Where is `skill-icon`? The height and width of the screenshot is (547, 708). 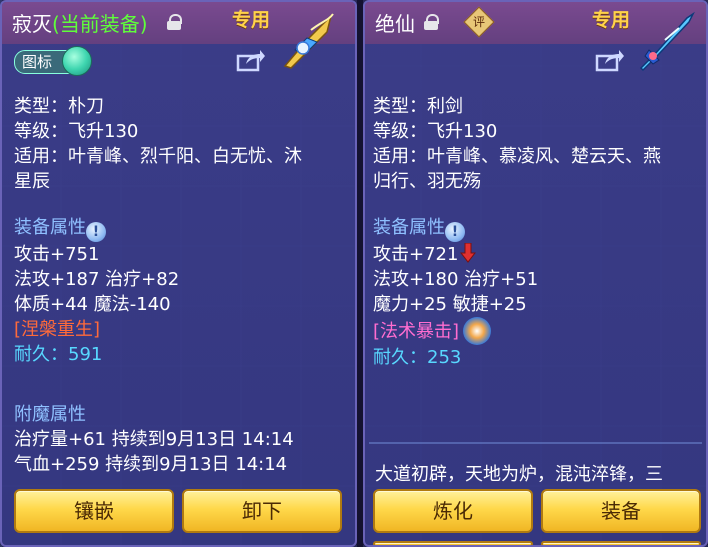 skill-icon is located at coordinates (477, 331).